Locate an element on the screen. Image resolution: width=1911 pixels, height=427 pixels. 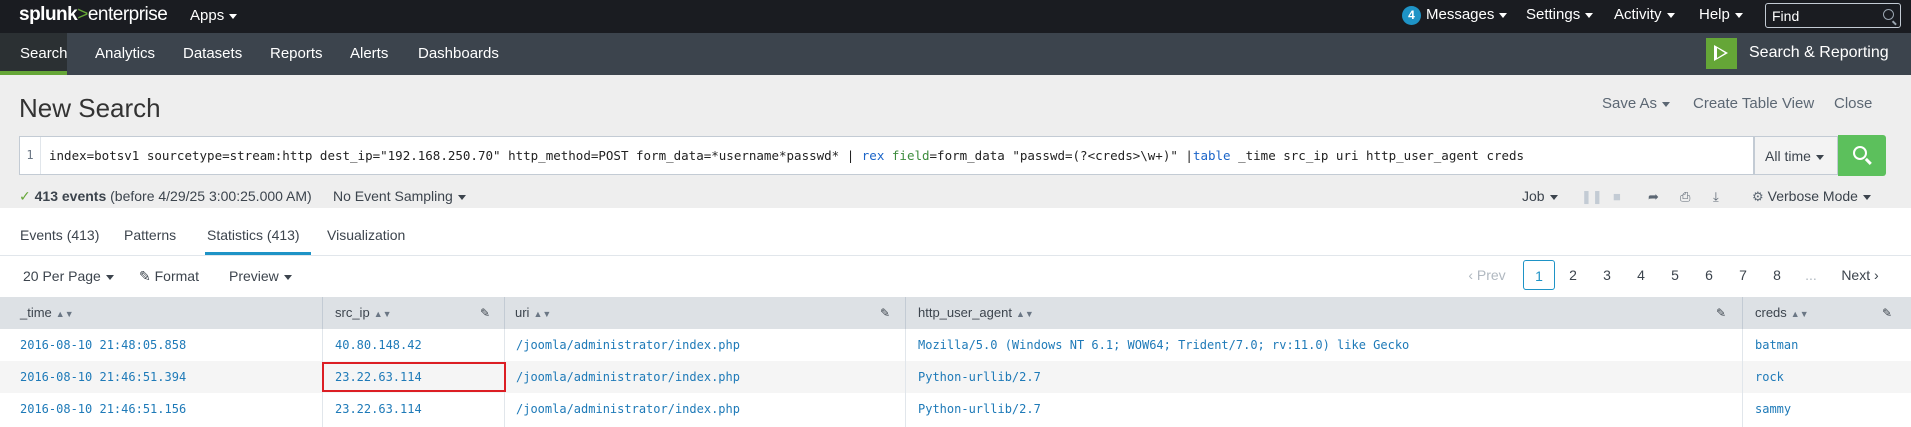
splunk-logo: splunk>enterprise is located at coordinates (93, 15).